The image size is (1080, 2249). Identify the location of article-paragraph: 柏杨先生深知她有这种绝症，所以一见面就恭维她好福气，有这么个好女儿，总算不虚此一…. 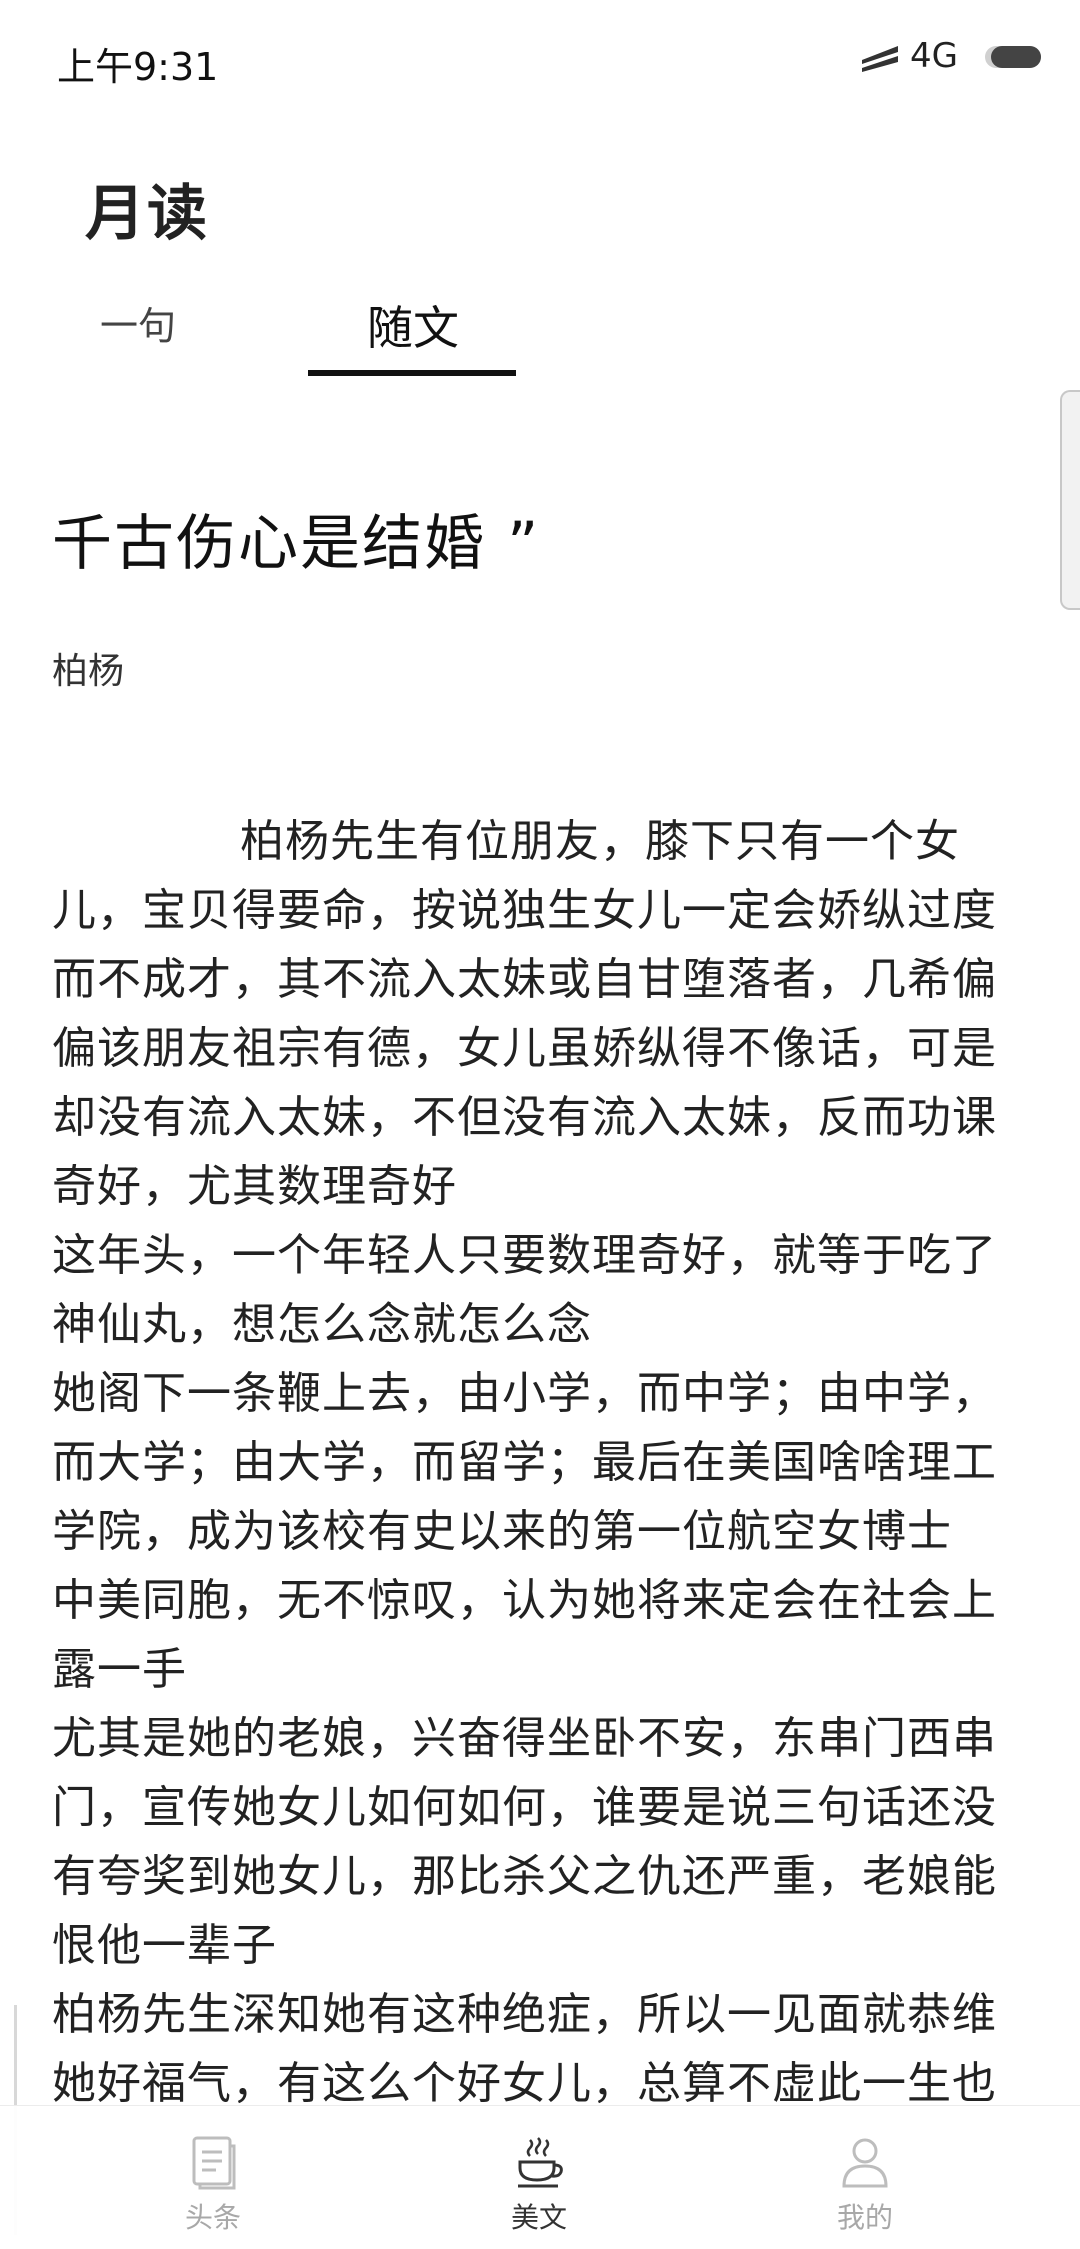
(524, 2049).